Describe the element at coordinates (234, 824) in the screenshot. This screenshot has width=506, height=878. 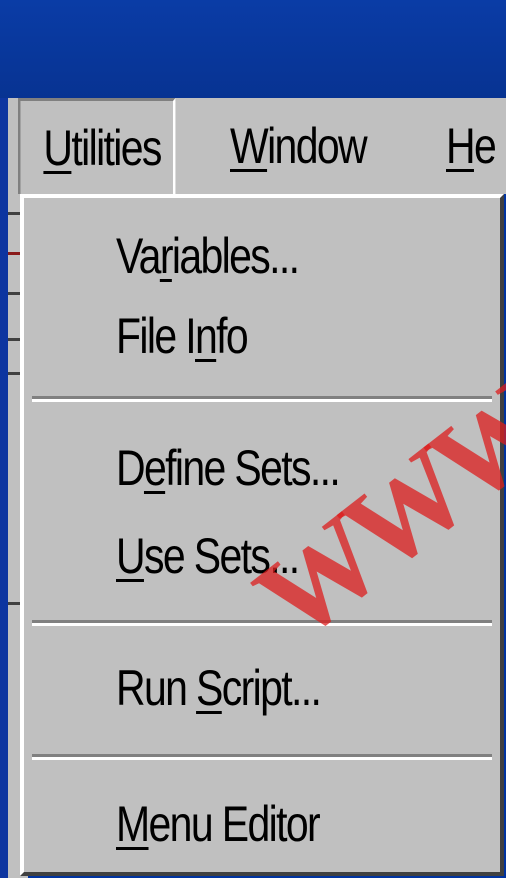
I see `menu-item-menu-editor-rest: enu Editor` at that location.